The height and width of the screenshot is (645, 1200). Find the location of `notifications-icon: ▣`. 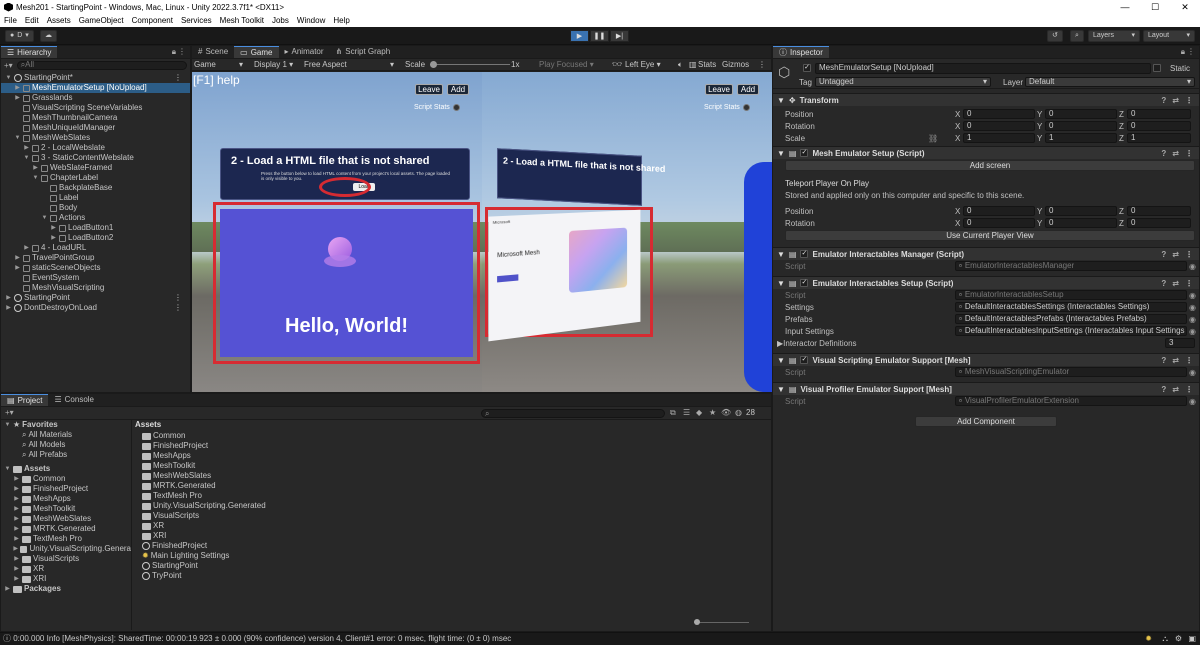

notifications-icon: ▣ is located at coordinates (1192, 639).